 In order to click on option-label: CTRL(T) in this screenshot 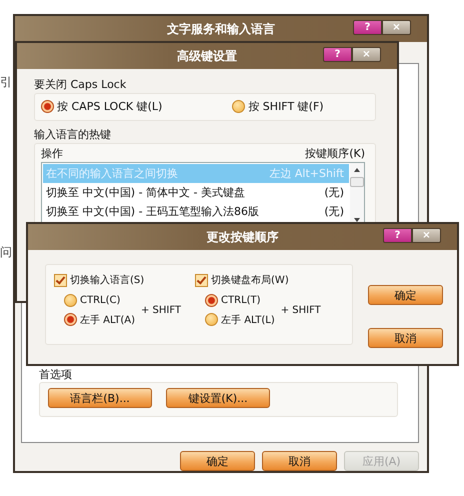, I will do `click(241, 300)`.